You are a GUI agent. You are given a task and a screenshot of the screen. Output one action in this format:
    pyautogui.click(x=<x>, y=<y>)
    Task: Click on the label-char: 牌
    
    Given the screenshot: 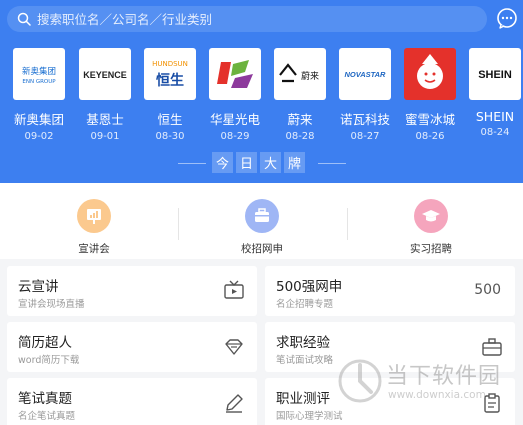 What is the action you would take?
    pyautogui.click(x=294, y=162)
    